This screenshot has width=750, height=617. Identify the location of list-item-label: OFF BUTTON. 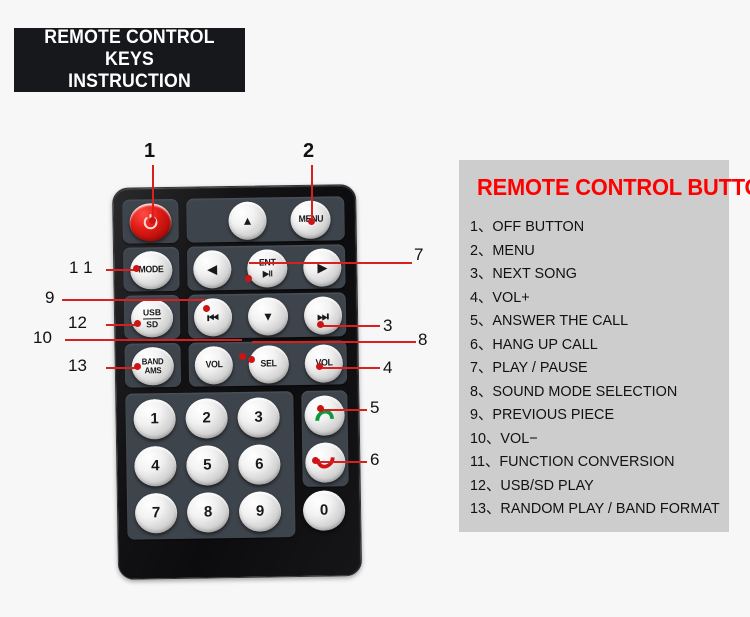
(538, 226).